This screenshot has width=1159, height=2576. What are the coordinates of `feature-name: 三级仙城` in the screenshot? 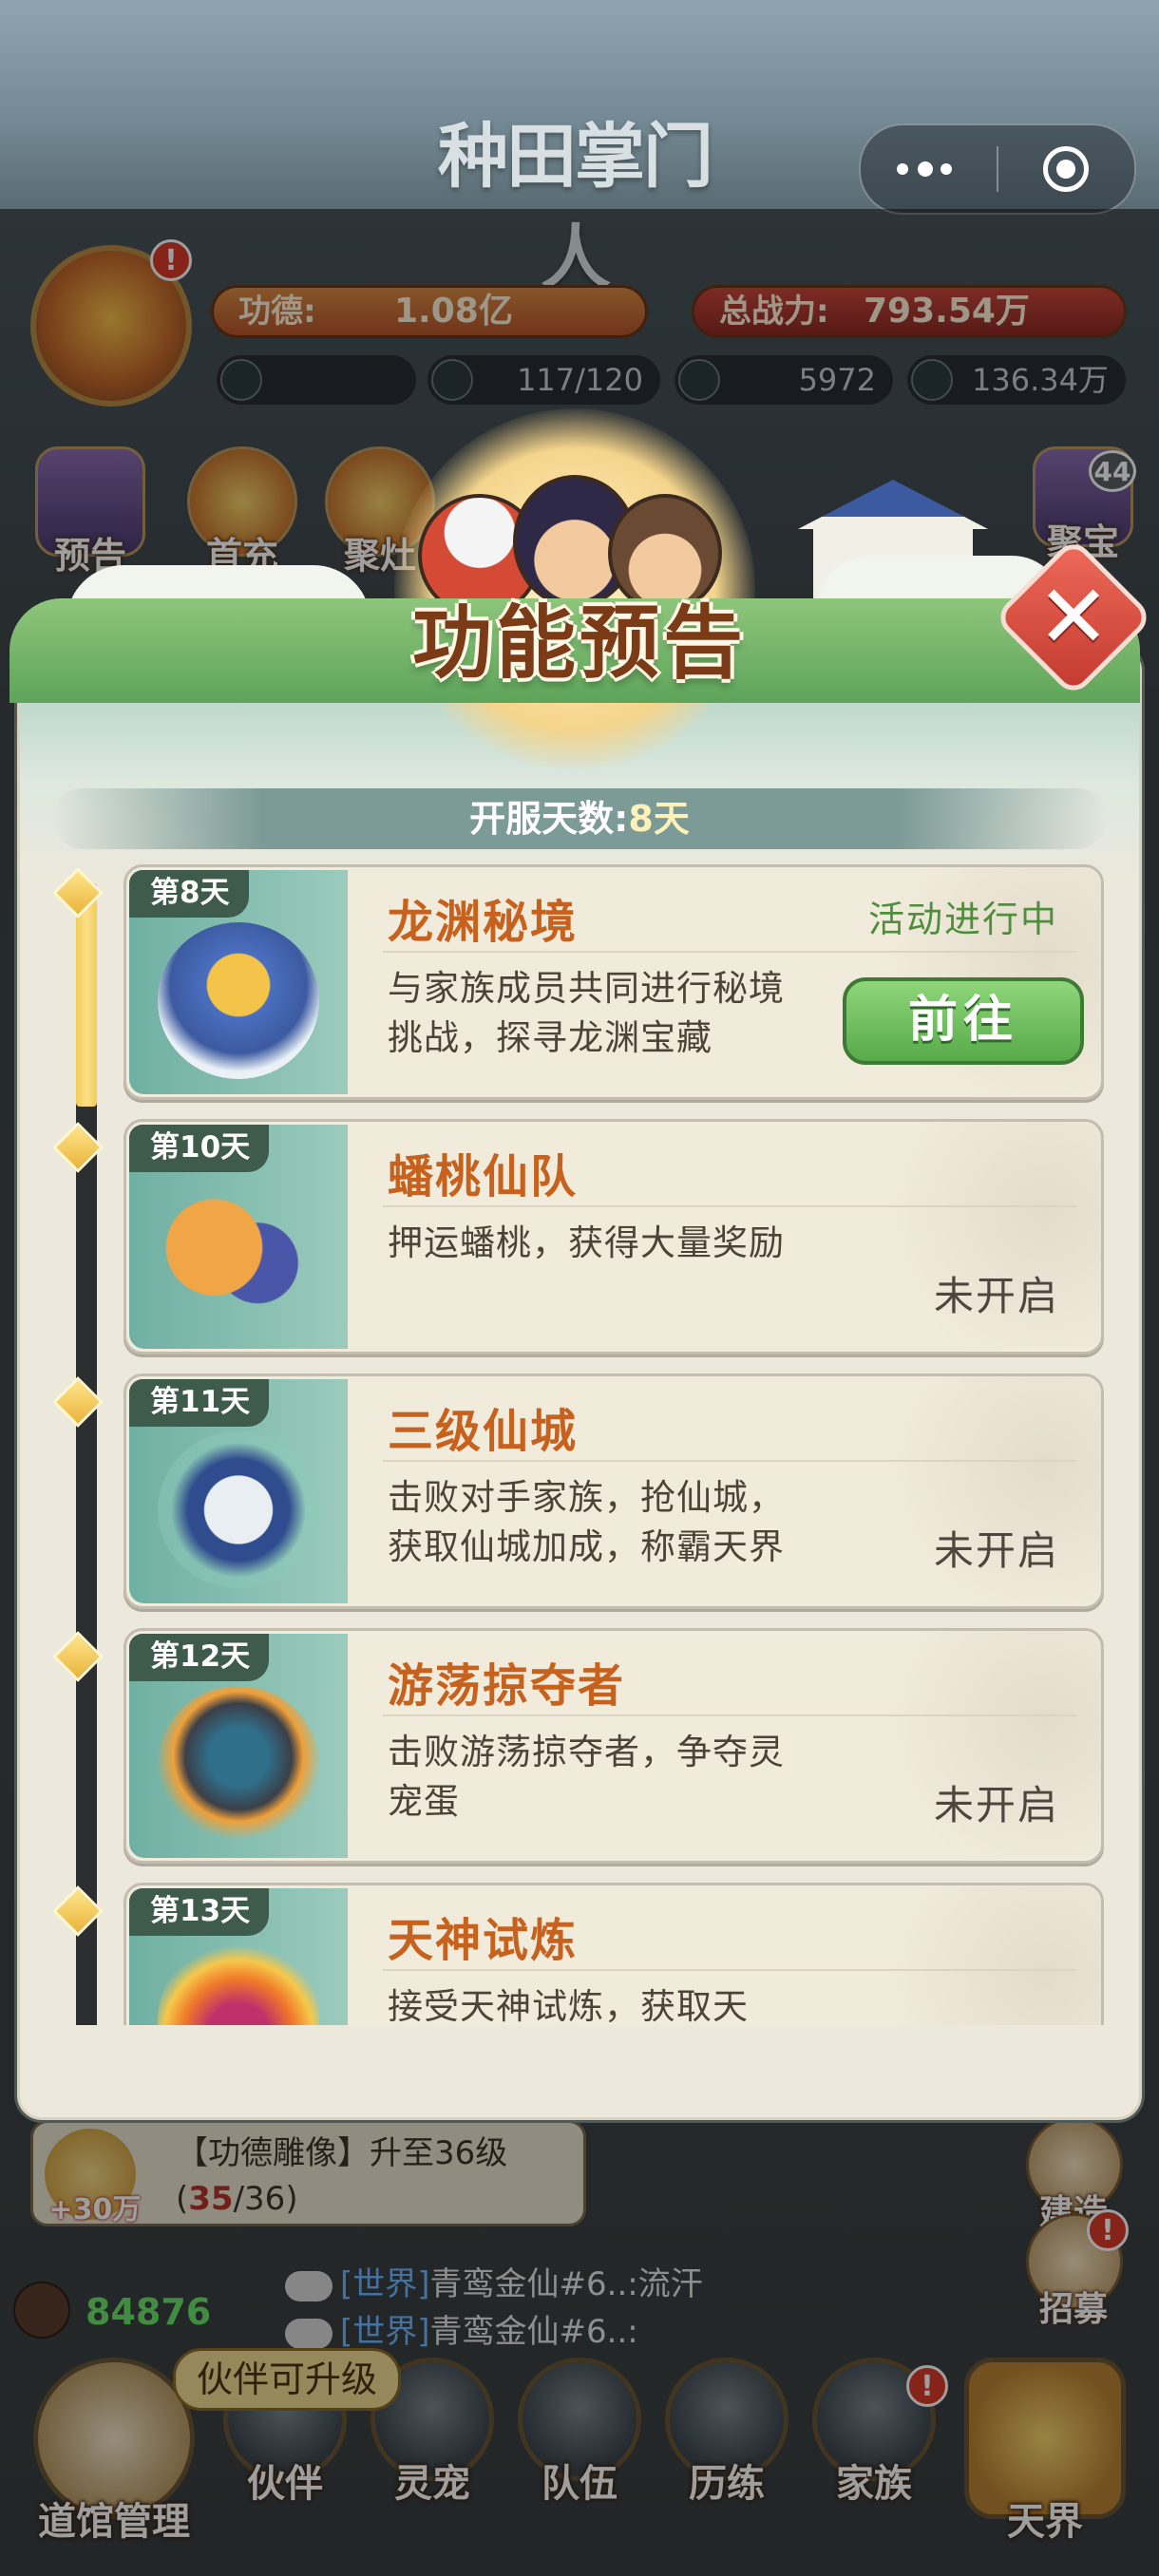 It's located at (483, 1431).